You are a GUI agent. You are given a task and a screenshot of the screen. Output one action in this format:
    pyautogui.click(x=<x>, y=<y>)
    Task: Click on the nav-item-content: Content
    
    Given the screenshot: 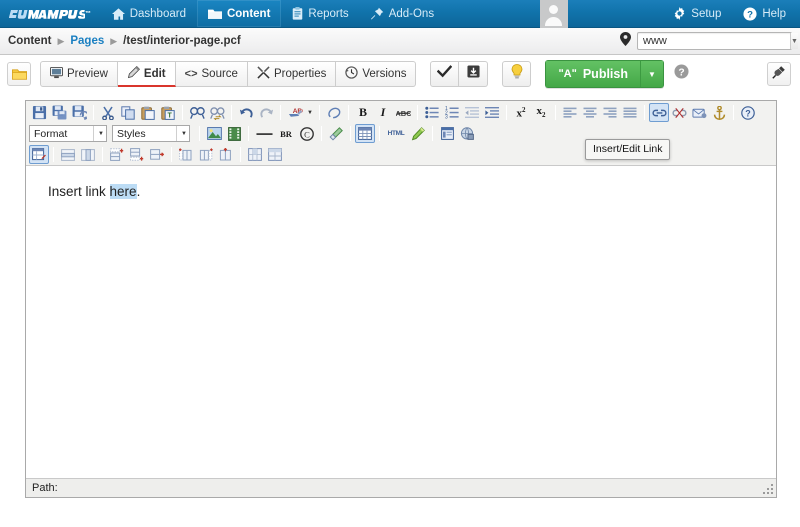 What is the action you would take?
    pyautogui.click(x=239, y=13)
    